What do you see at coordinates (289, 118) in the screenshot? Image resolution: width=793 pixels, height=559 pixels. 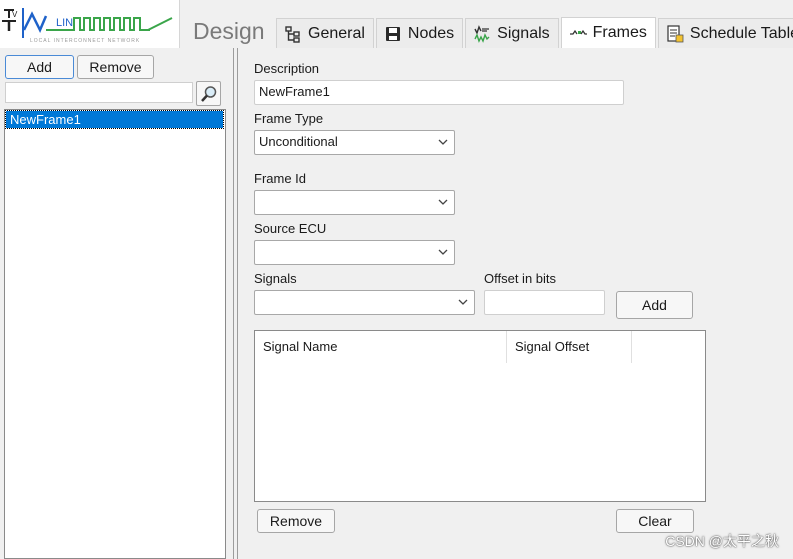 I see `frame-type-label: Frame Type` at bounding box center [289, 118].